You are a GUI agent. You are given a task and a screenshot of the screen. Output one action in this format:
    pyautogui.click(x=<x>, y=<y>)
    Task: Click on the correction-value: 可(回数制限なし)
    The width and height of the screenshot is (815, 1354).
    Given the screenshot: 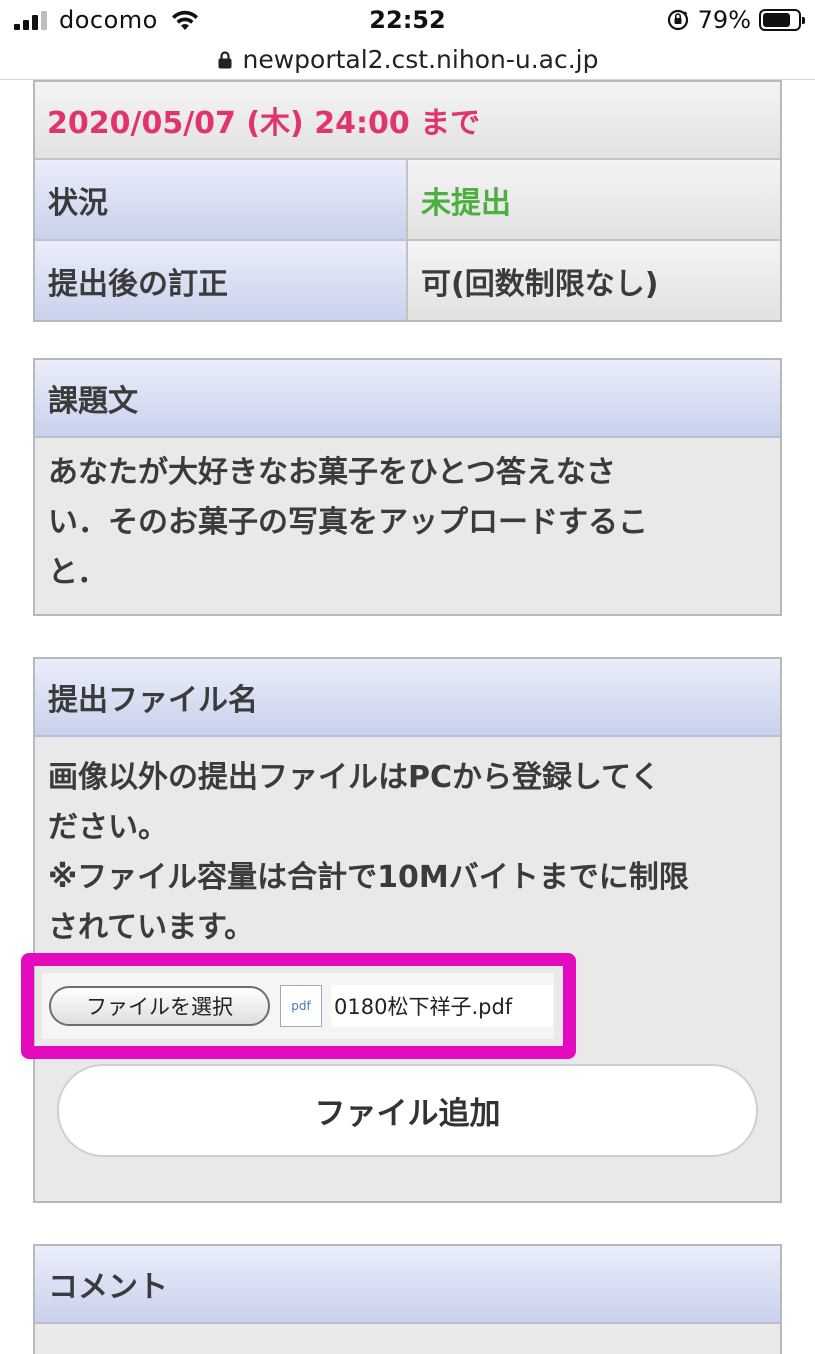 What is the action you would take?
    pyautogui.click(x=540, y=284)
    